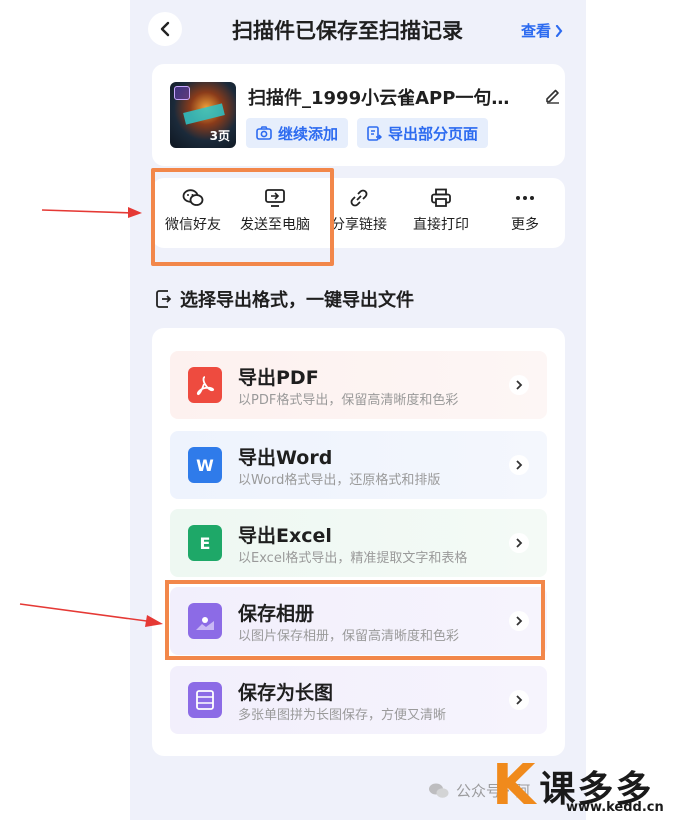  What do you see at coordinates (339, 480) in the screenshot?
I see `export-word-desc: 以Word格式导出，还原格式和排版` at bounding box center [339, 480].